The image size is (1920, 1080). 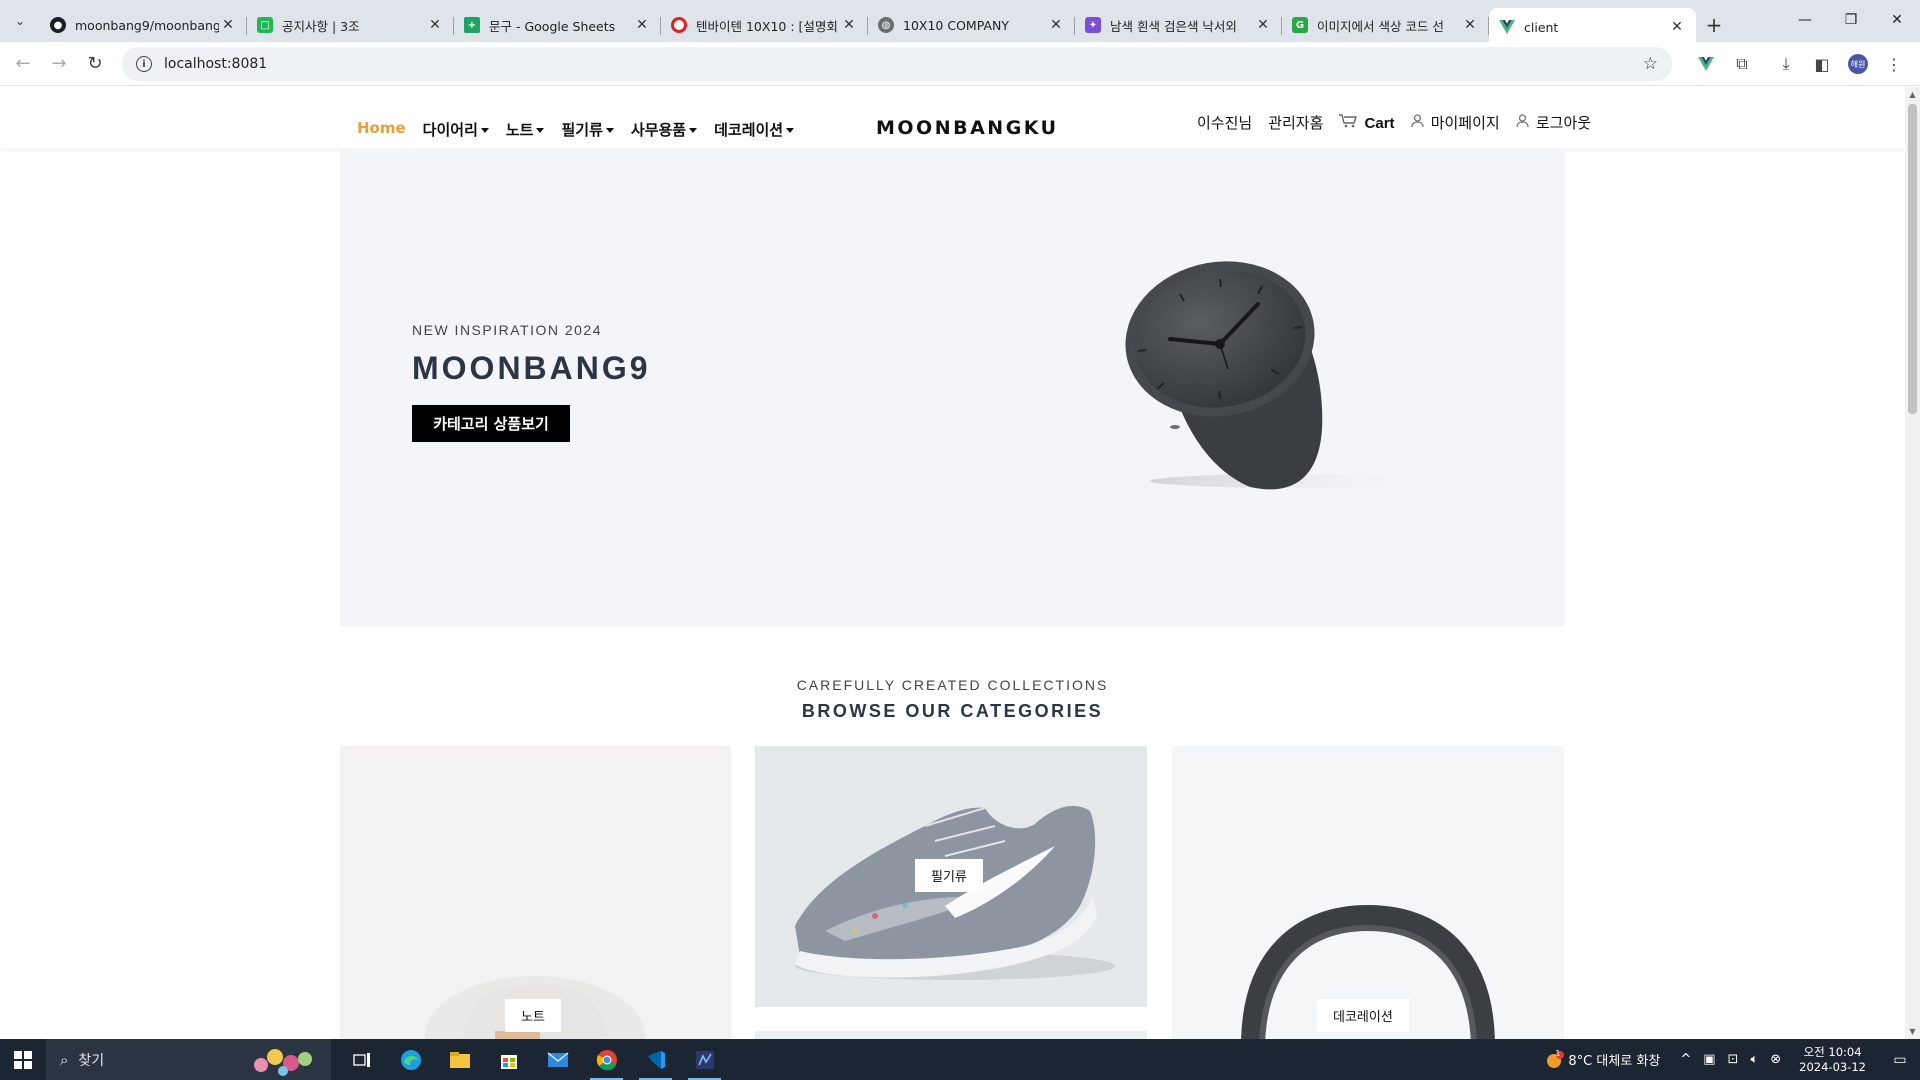 I want to click on cart-link: Cart, so click(x=1367, y=122).